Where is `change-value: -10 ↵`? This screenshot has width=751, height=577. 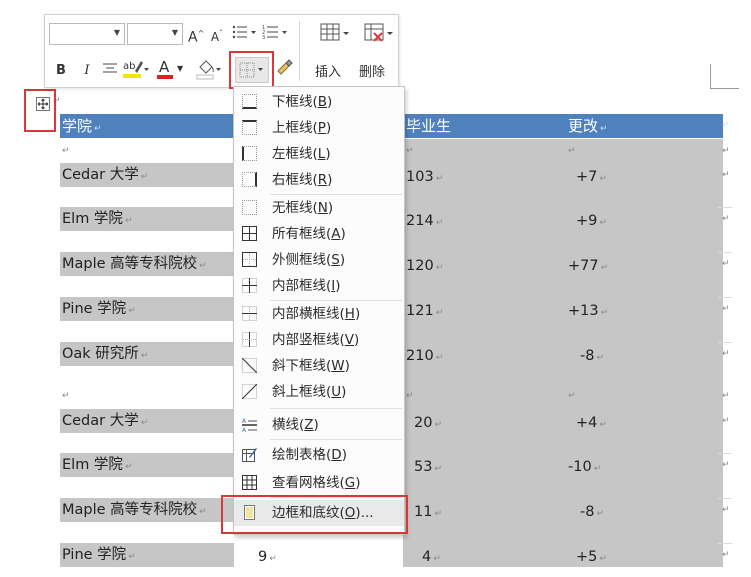 change-value: -10 ↵ is located at coordinates (585, 467).